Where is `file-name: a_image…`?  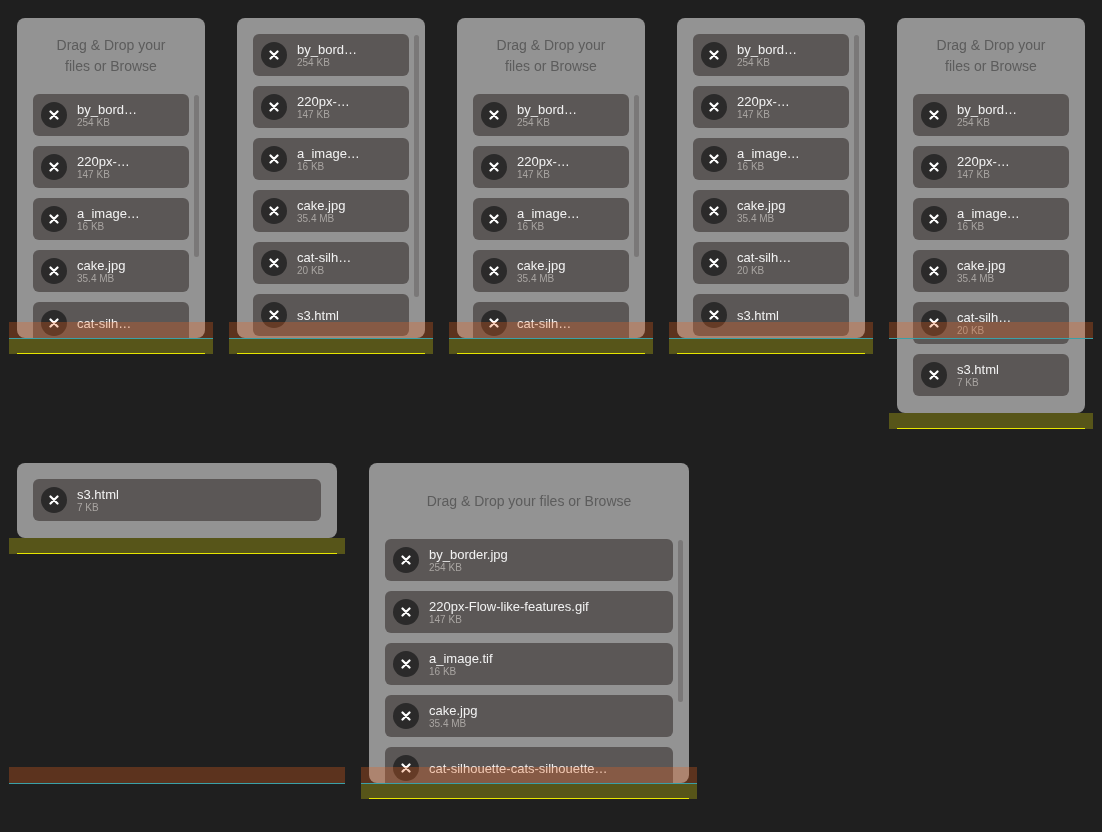 file-name: a_image… is located at coordinates (988, 213).